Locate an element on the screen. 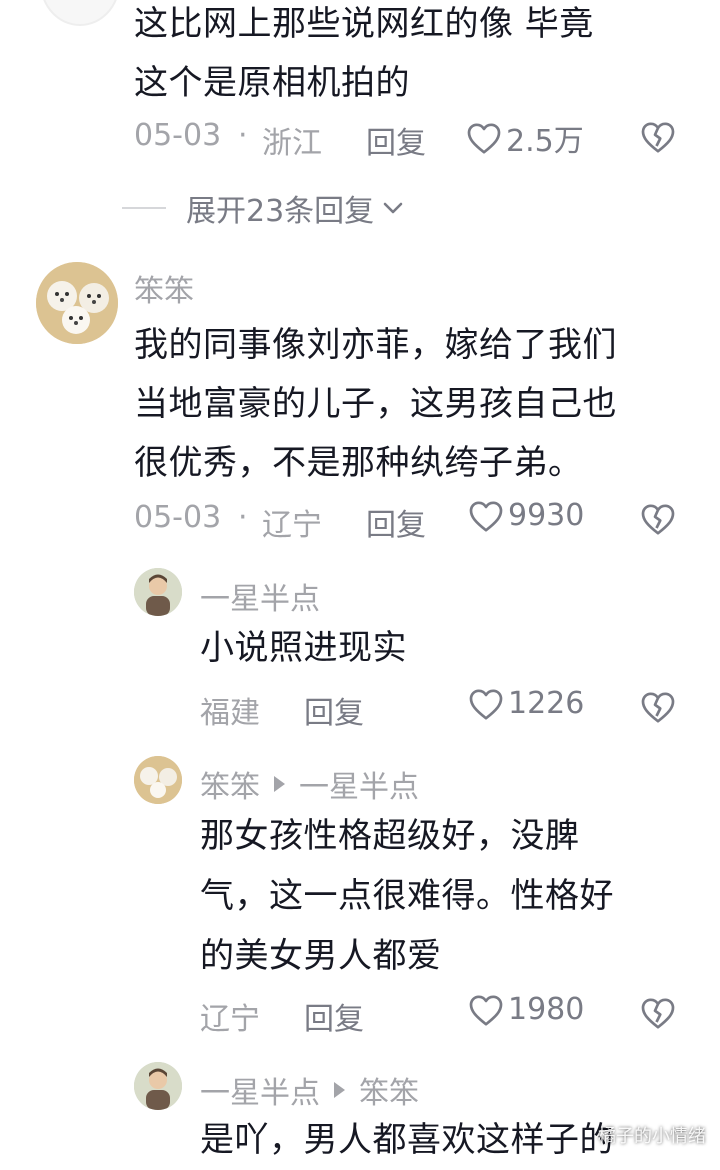 The width and height of the screenshot is (720, 1170). reply-text: 那女孩性格超级好，没脾 气，这一点很难得。性格好 的美女男人都爱 is located at coordinates (407, 896).